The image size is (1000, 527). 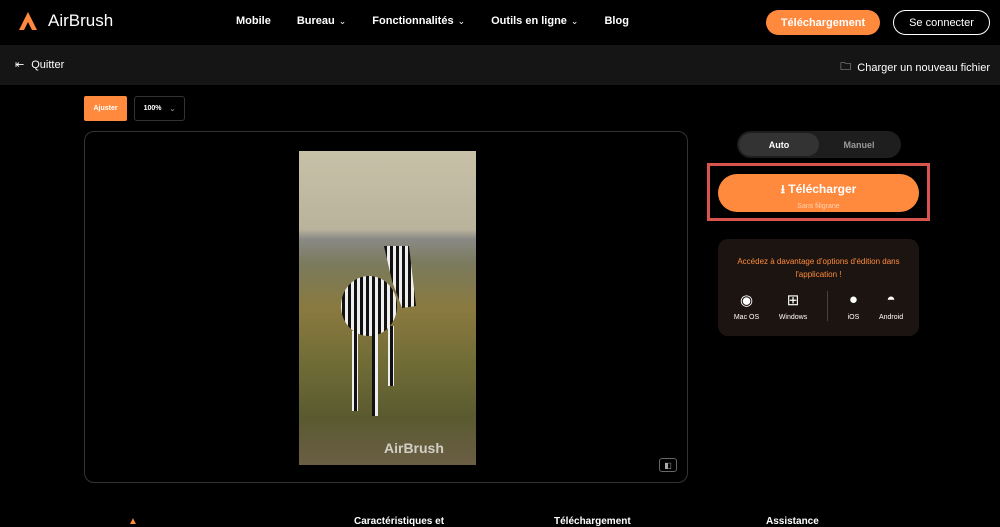 I want to click on footer-col-support: Assistance, so click(x=792, y=521).